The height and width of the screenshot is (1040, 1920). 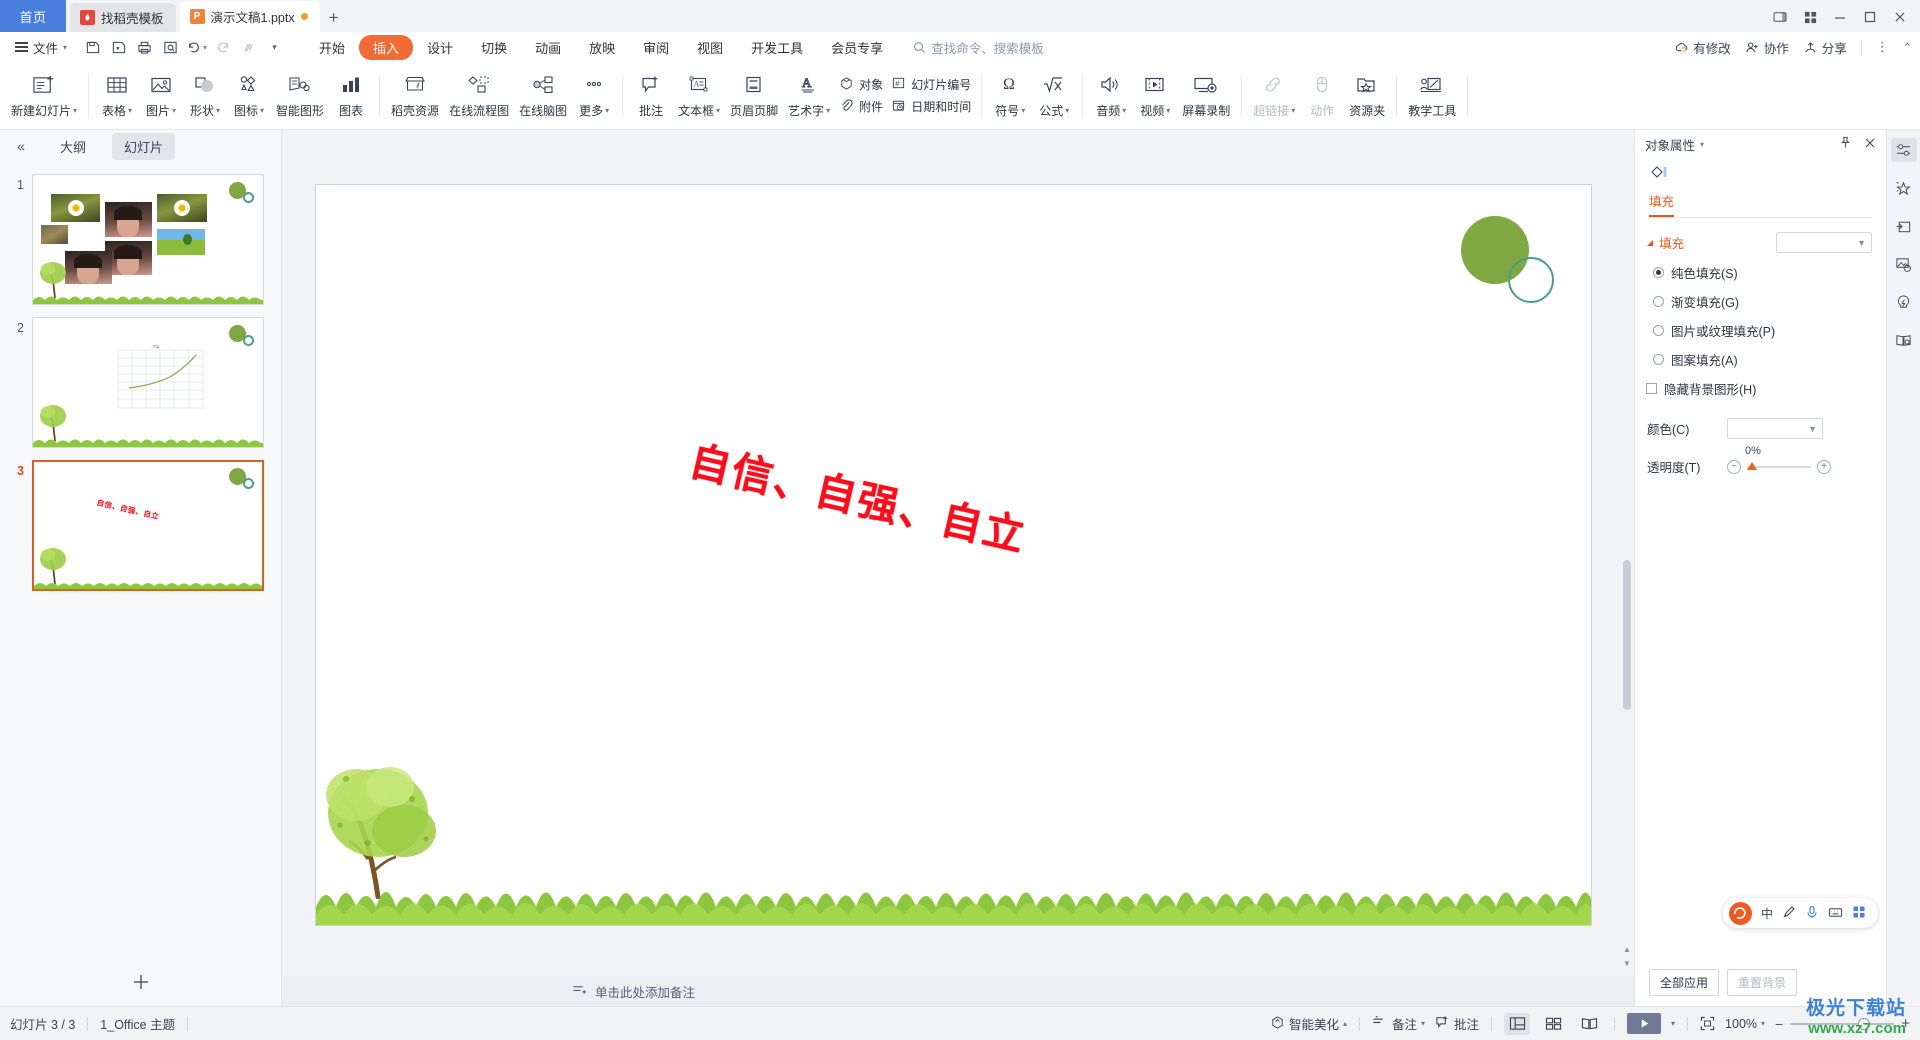 I want to click on ime-mode-label: 中, so click(x=1767, y=913).